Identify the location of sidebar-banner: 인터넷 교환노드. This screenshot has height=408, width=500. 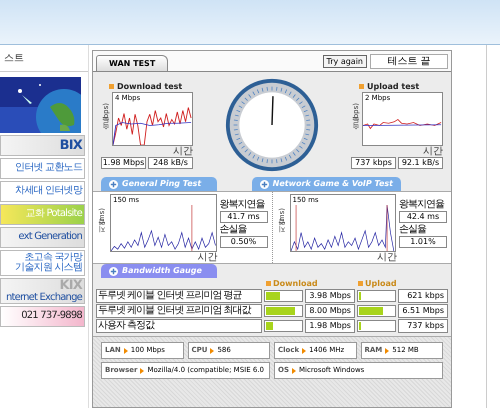
(42, 168).